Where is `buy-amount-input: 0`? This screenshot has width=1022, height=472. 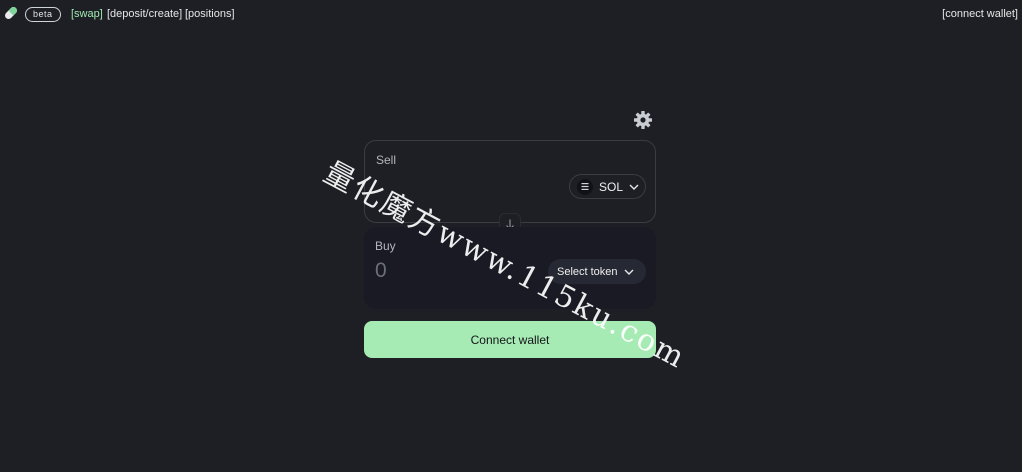
buy-amount-input: 0 is located at coordinates (381, 271).